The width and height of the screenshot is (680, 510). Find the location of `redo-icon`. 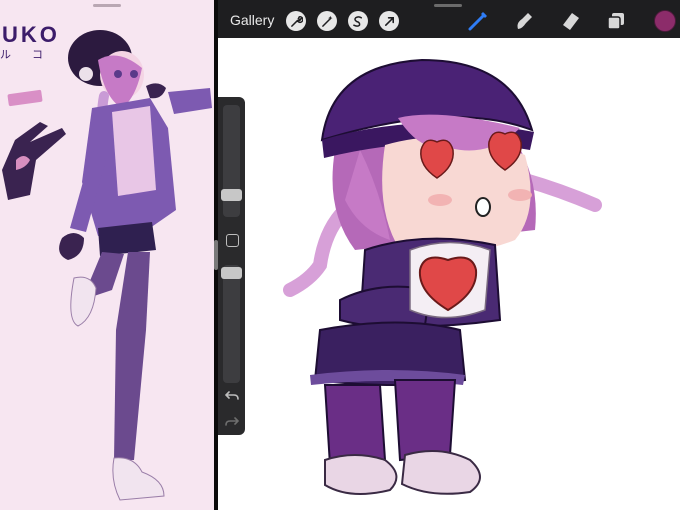

redo-icon is located at coordinates (232, 422).